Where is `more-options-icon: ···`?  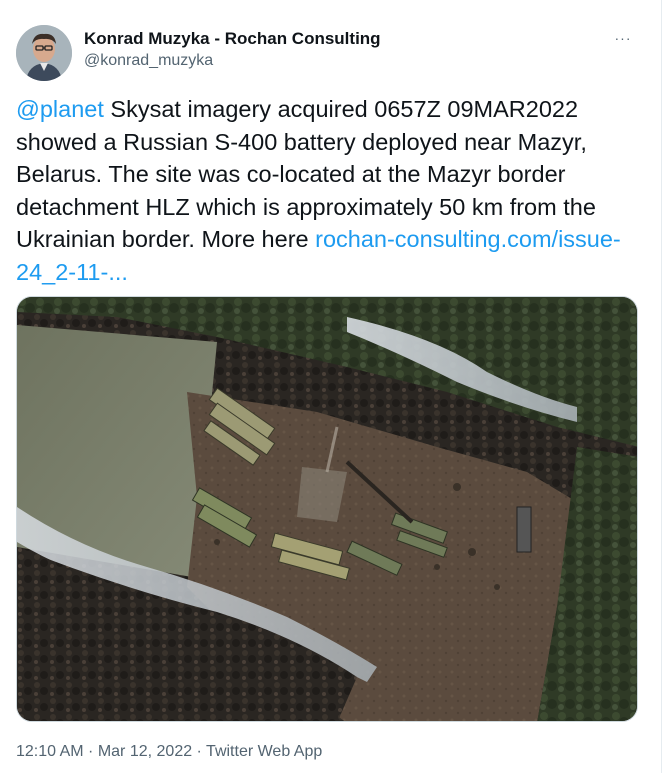 more-options-icon: ··· is located at coordinates (623, 38).